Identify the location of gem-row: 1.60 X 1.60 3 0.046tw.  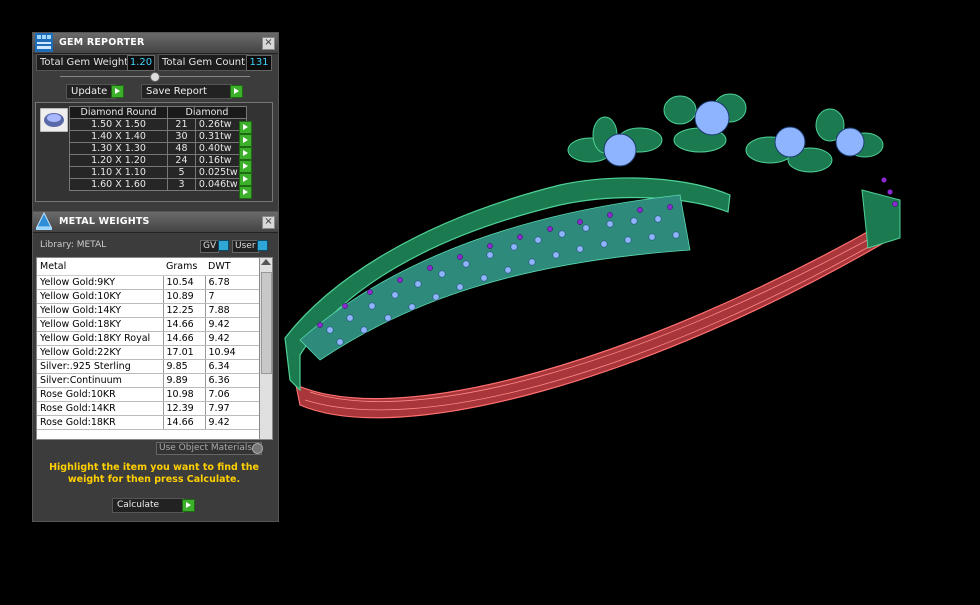
(158, 184).